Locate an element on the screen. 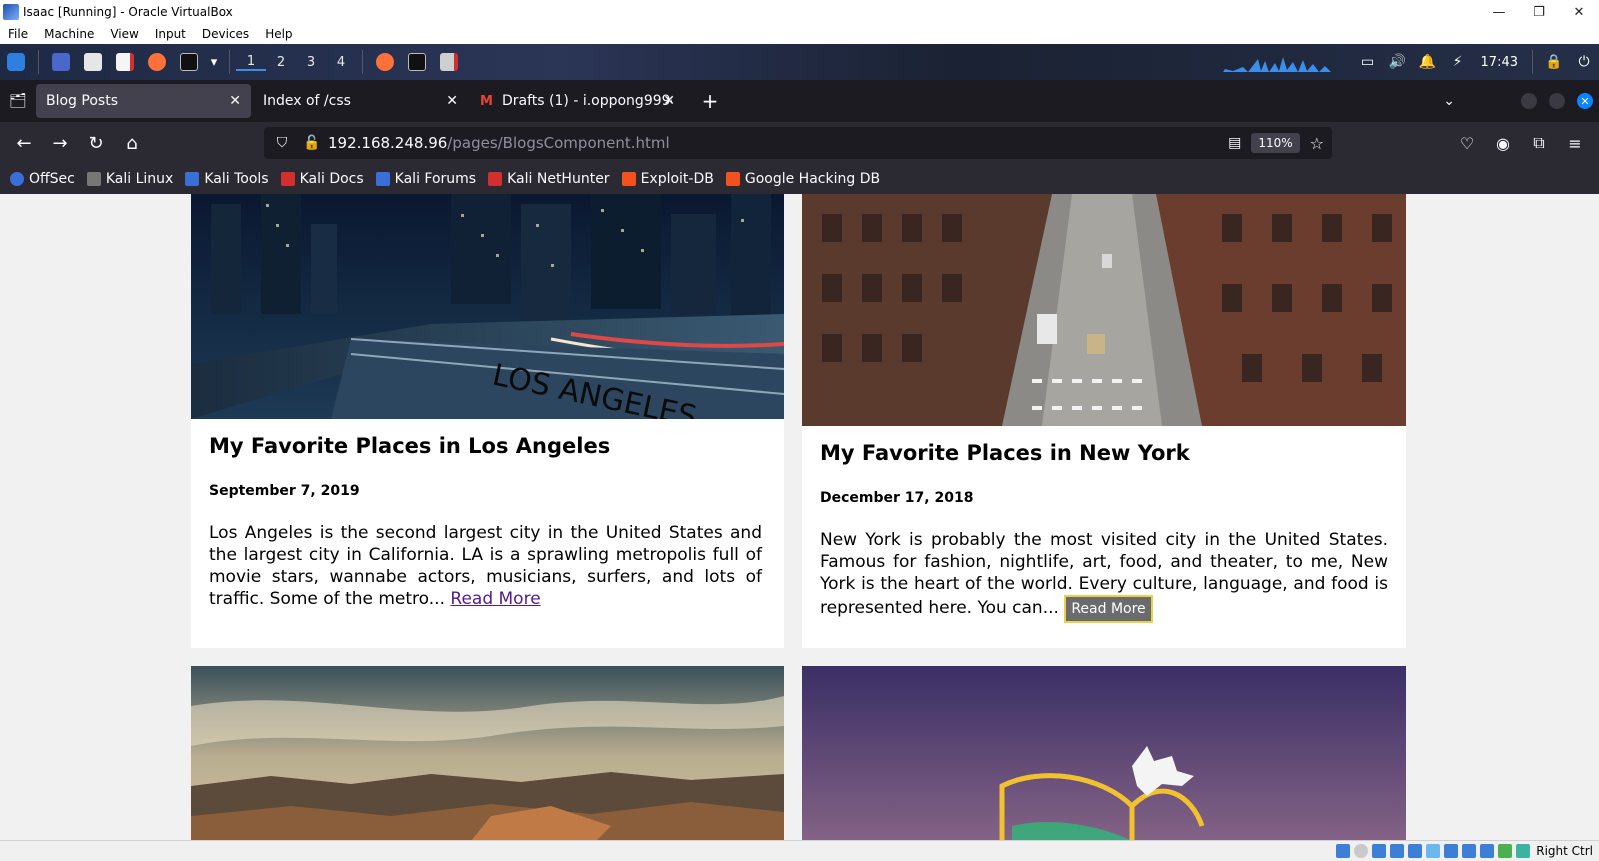 The height and width of the screenshot is (861, 1599). menu-devices: Devices is located at coordinates (225, 34).